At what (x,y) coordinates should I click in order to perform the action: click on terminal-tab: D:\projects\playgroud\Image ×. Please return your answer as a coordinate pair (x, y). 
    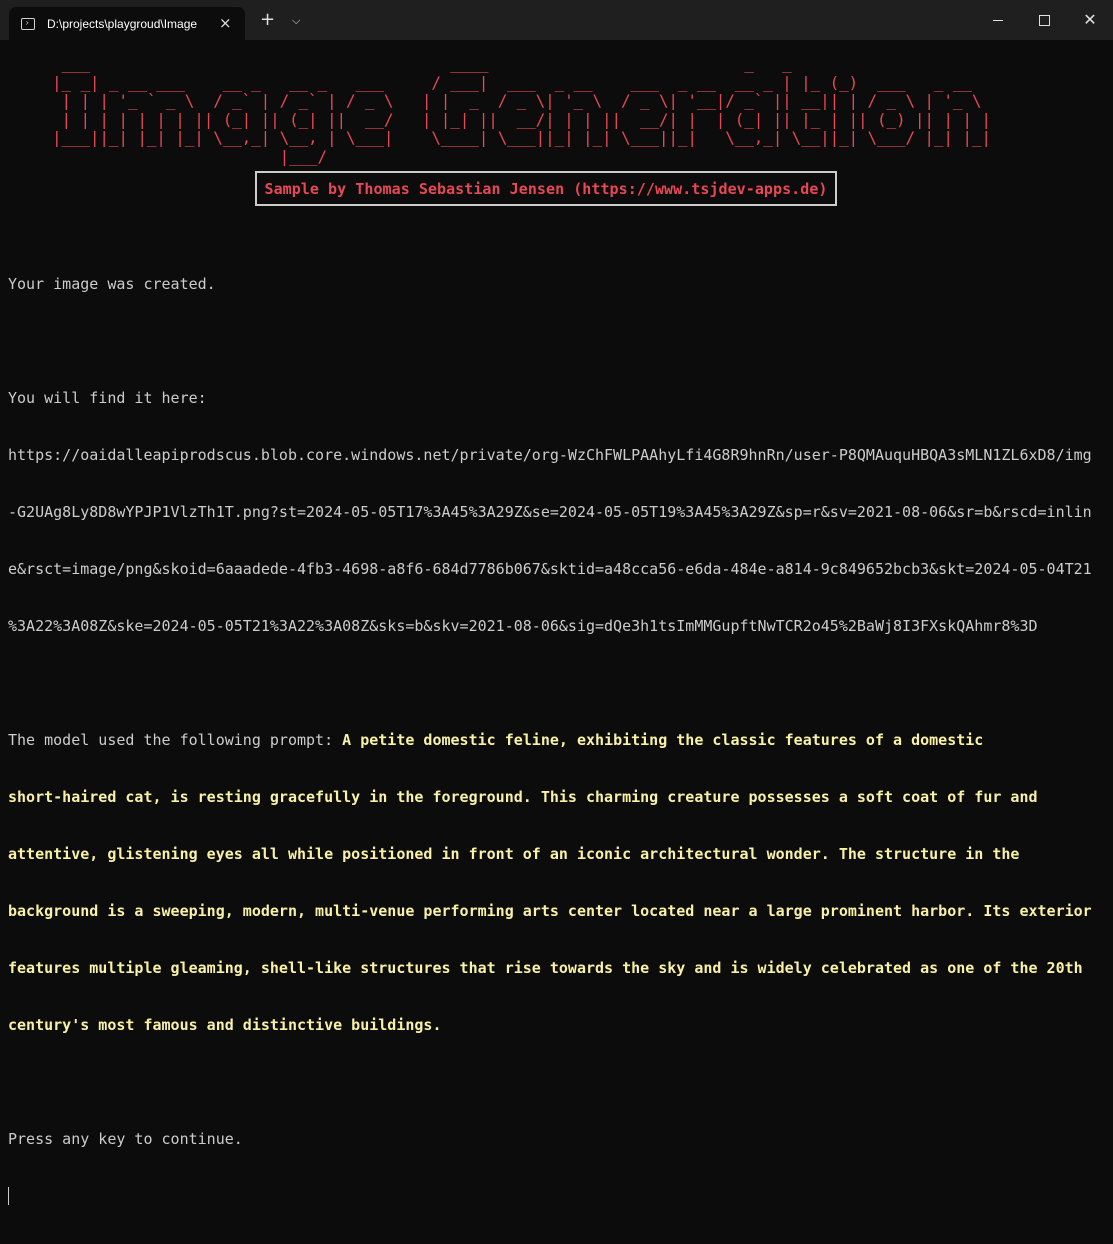
    Looking at the image, I should click on (127, 23).